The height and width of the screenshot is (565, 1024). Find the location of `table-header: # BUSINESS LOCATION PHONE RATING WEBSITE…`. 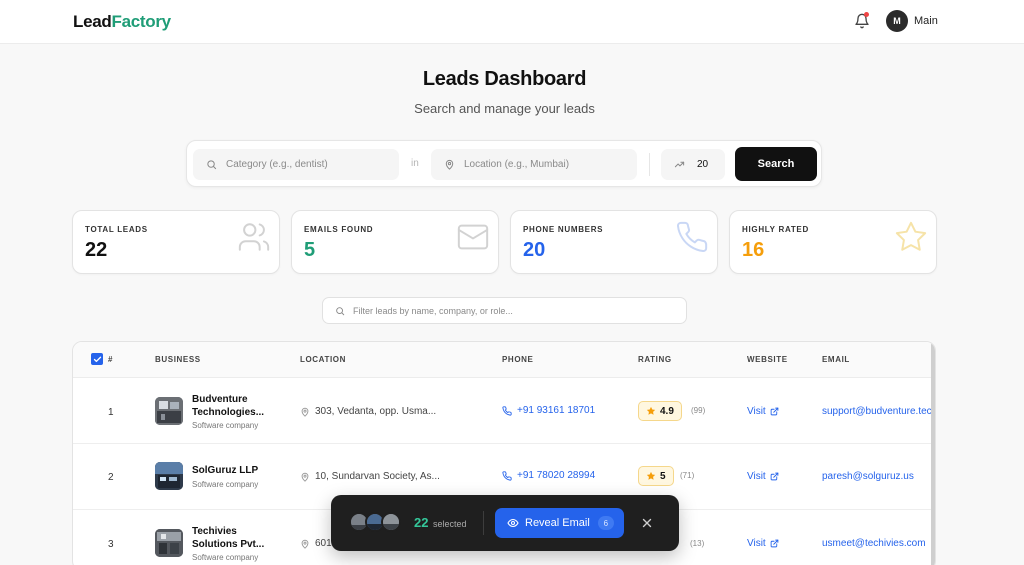

table-header: # BUSINESS LOCATION PHONE RATING WEBSITE… is located at coordinates (504, 360).